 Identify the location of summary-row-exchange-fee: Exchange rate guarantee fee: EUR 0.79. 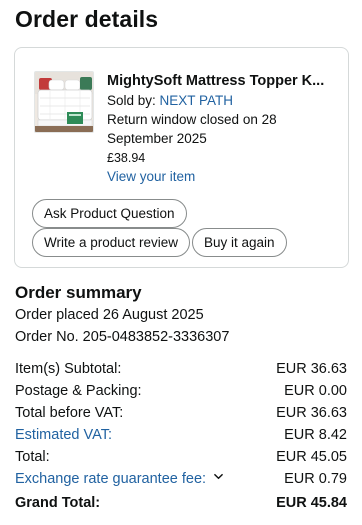
(181, 479).